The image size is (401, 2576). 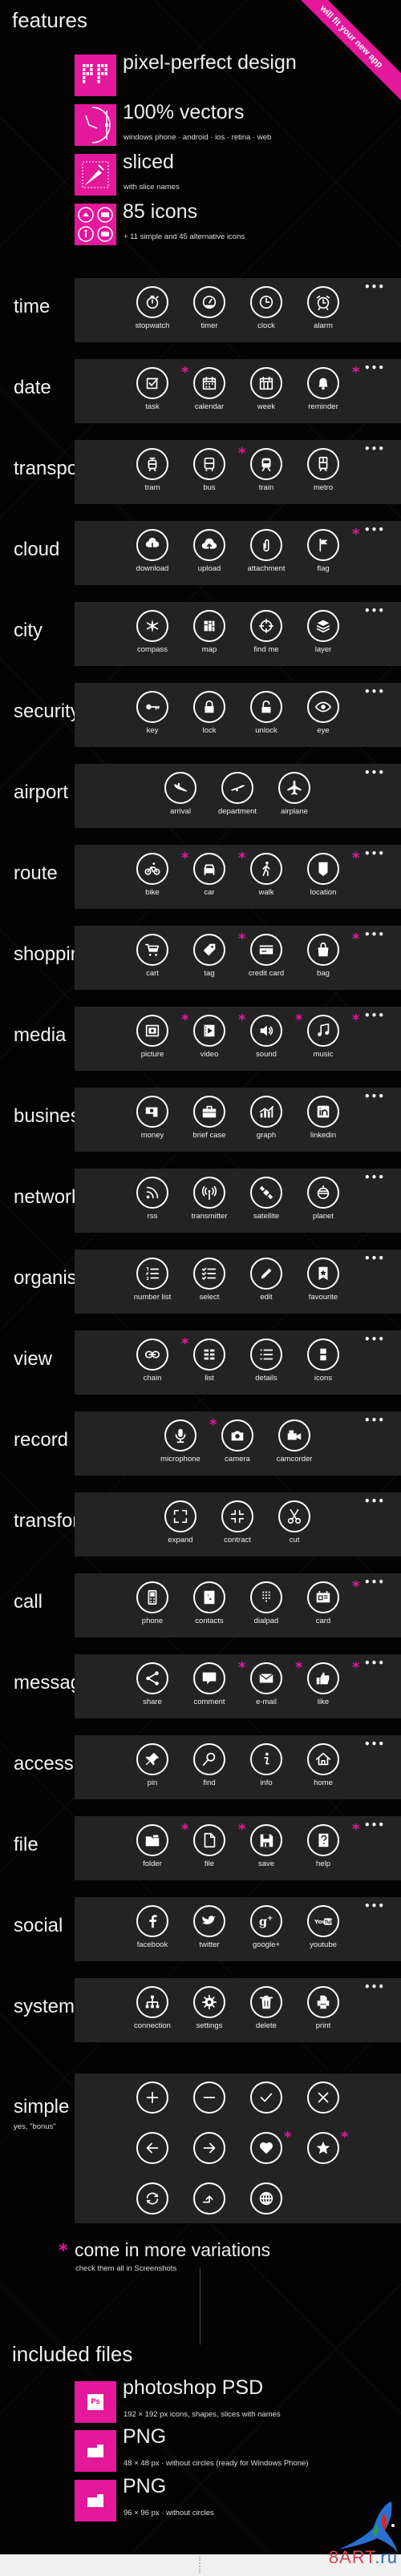 What do you see at coordinates (266, 308) in the screenshot?
I see `icon-item-clock: clock` at bounding box center [266, 308].